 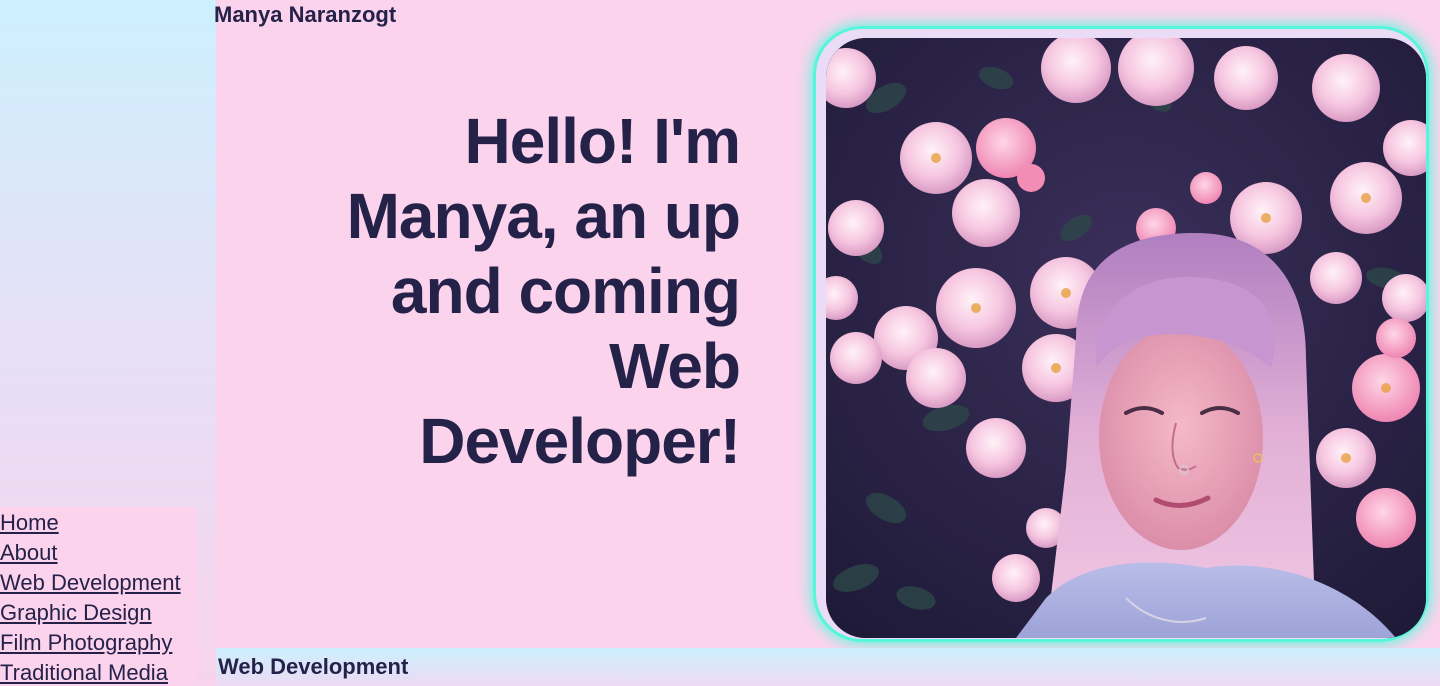 I want to click on section-header-bar: Web Development, so click(x=828, y=667).